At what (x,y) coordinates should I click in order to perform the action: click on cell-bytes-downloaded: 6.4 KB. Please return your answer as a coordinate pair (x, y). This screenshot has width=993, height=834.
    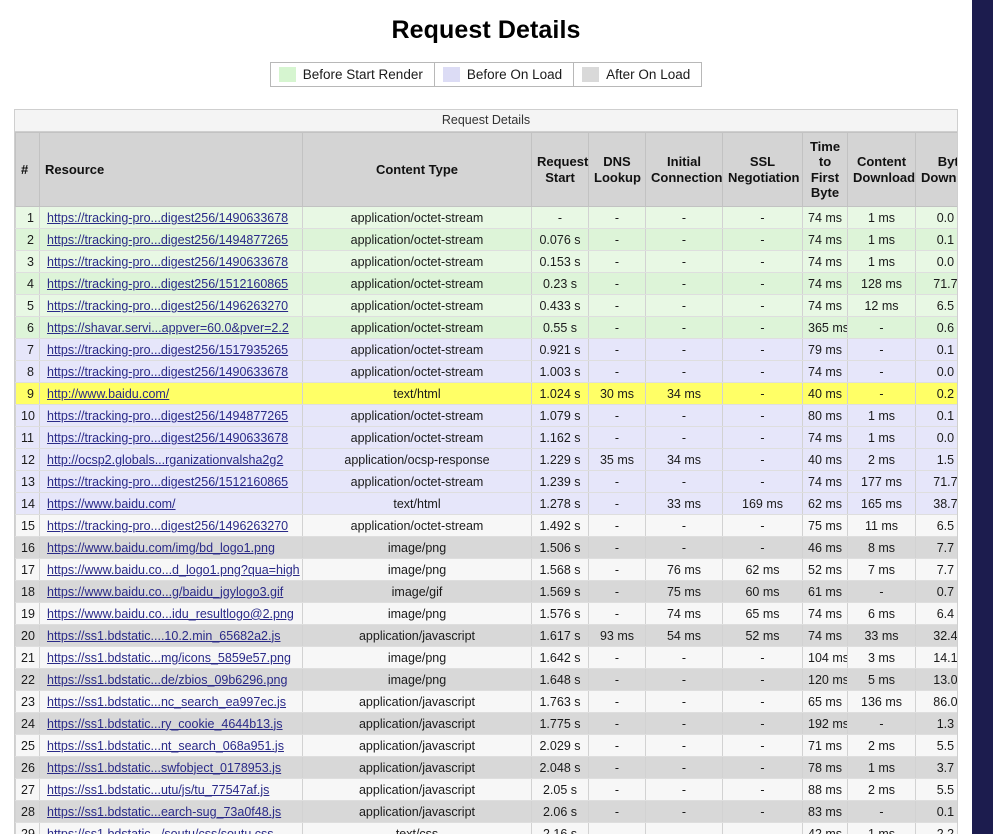
    Looking at the image, I should click on (936, 614).